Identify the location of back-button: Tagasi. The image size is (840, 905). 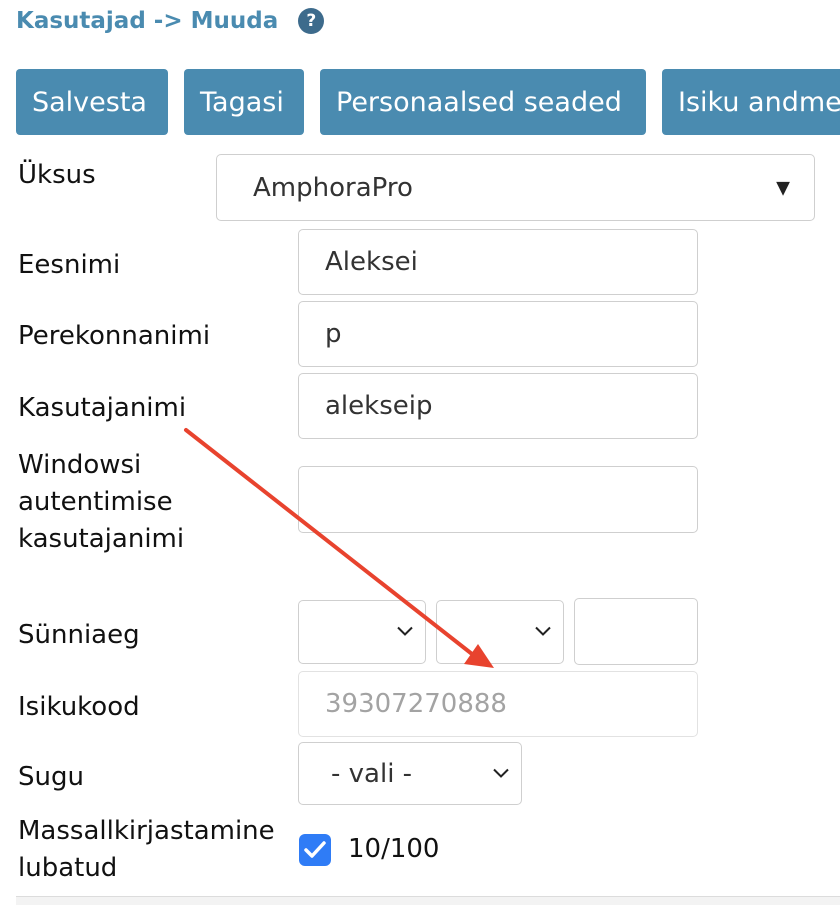
(244, 102).